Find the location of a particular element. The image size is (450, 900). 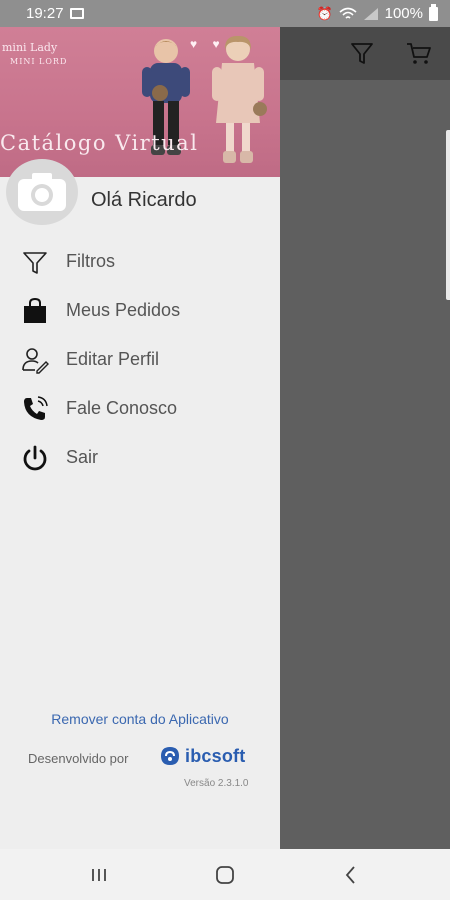

back-button is located at coordinates (351, 875).